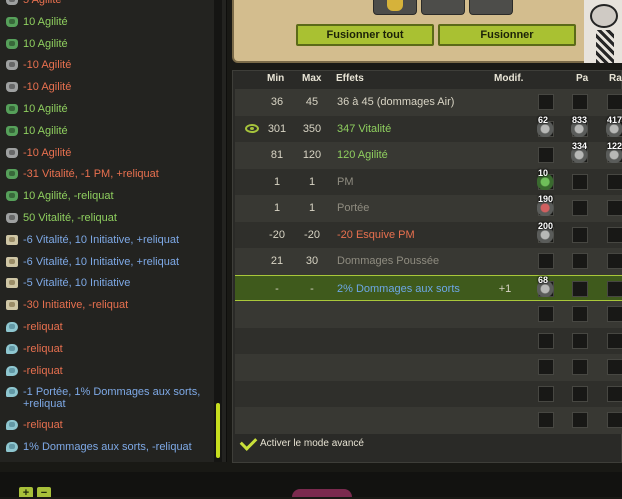  What do you see at coordinates (277, 288) in the screenshot?
I see `min-value: -` at bounding box center [277, 288].